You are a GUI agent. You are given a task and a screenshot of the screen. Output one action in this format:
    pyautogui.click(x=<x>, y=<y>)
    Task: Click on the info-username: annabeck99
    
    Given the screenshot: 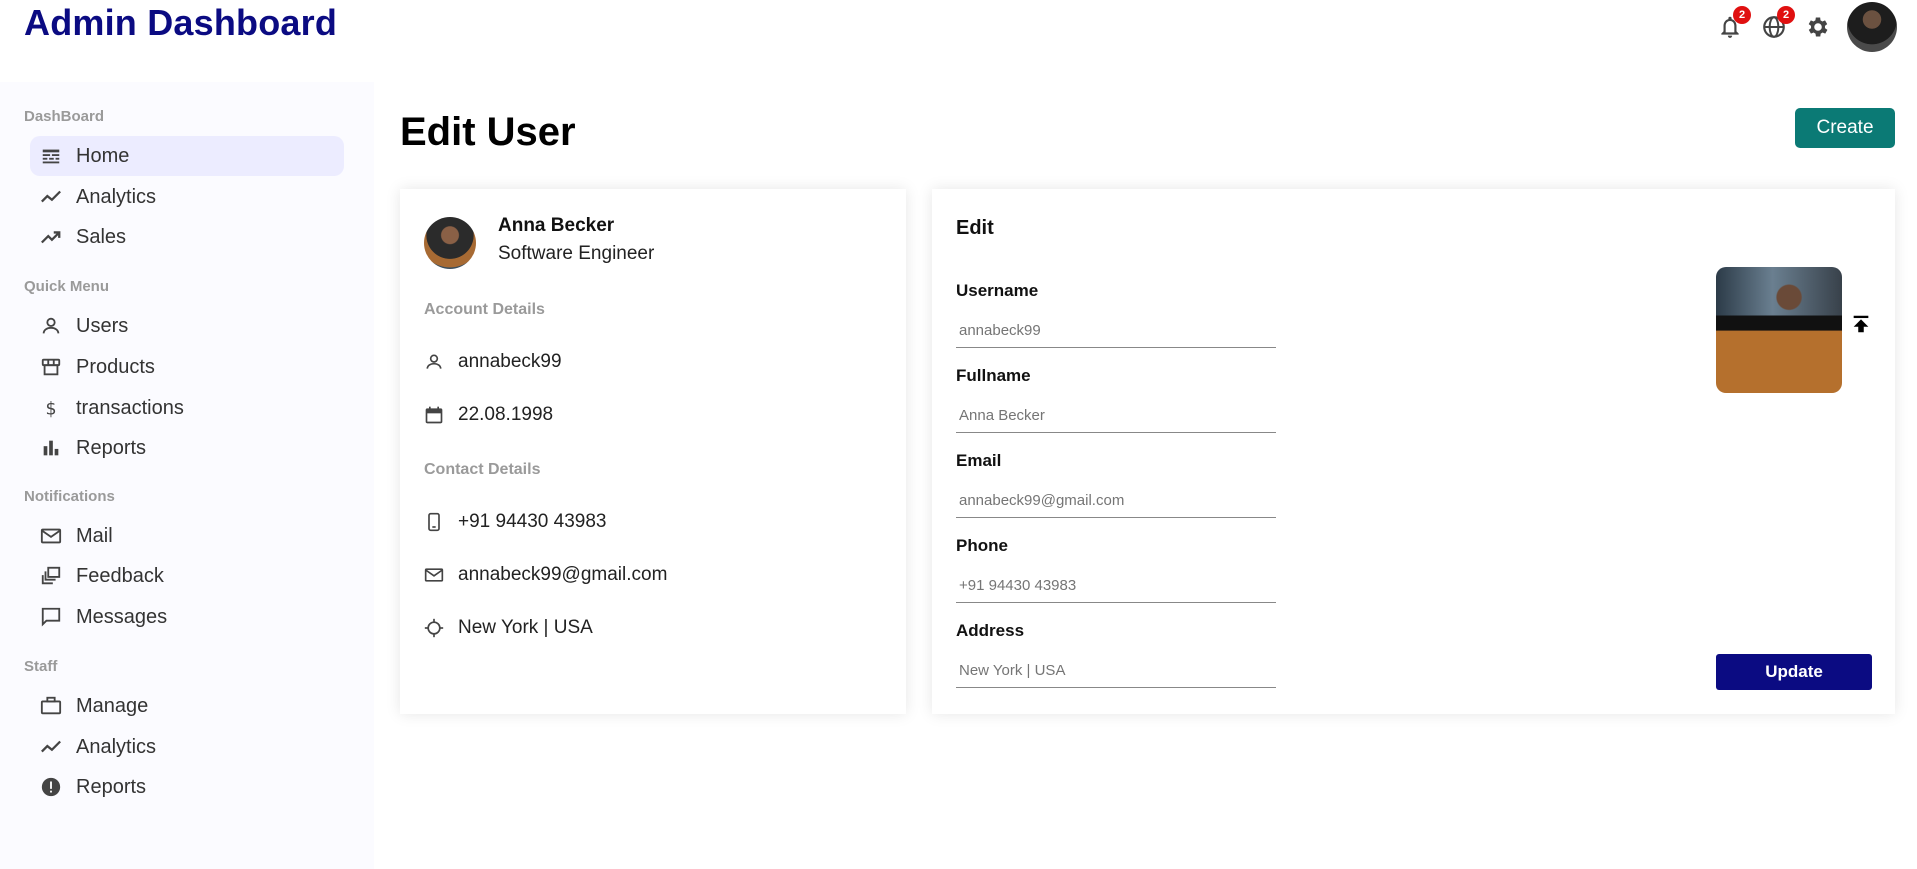 What is the action you would take?
    pyautogui.click(x=493, y=362)
    